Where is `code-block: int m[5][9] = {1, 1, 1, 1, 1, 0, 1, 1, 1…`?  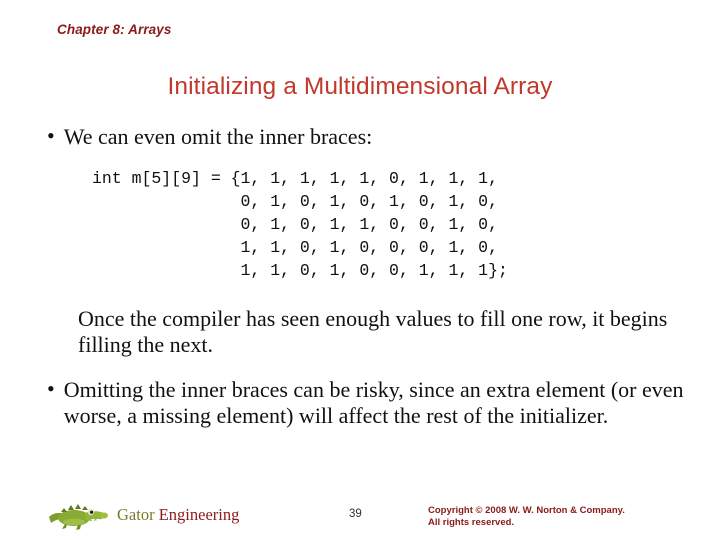
code-block: int m[5][9] = {1, 1, 1, 1, 1, 0, 1, 1, 1… is located at coordinates (300, 224).